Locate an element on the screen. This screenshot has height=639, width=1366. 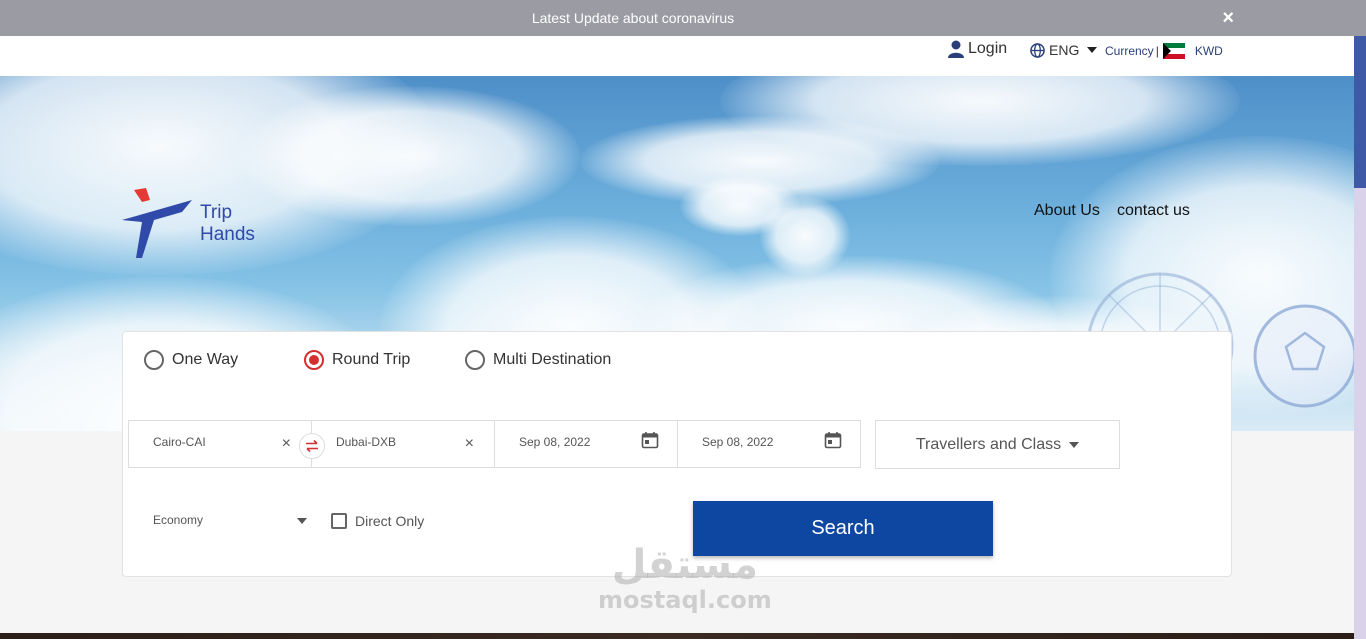
currency-selector: Currency | KWD is located at coordinates (1164, 51).